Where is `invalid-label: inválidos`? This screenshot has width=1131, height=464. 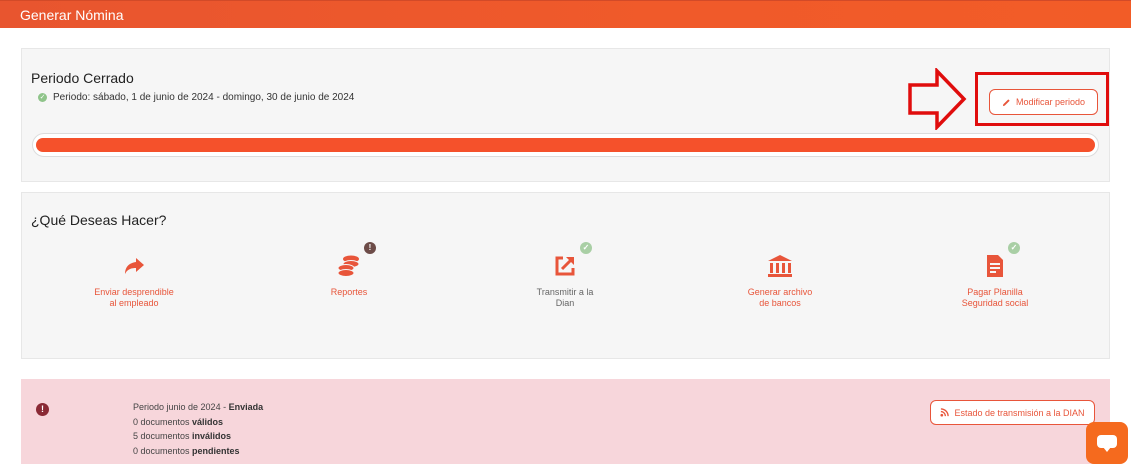
invalid-label: inválidos is located at coordinates (212, 436).